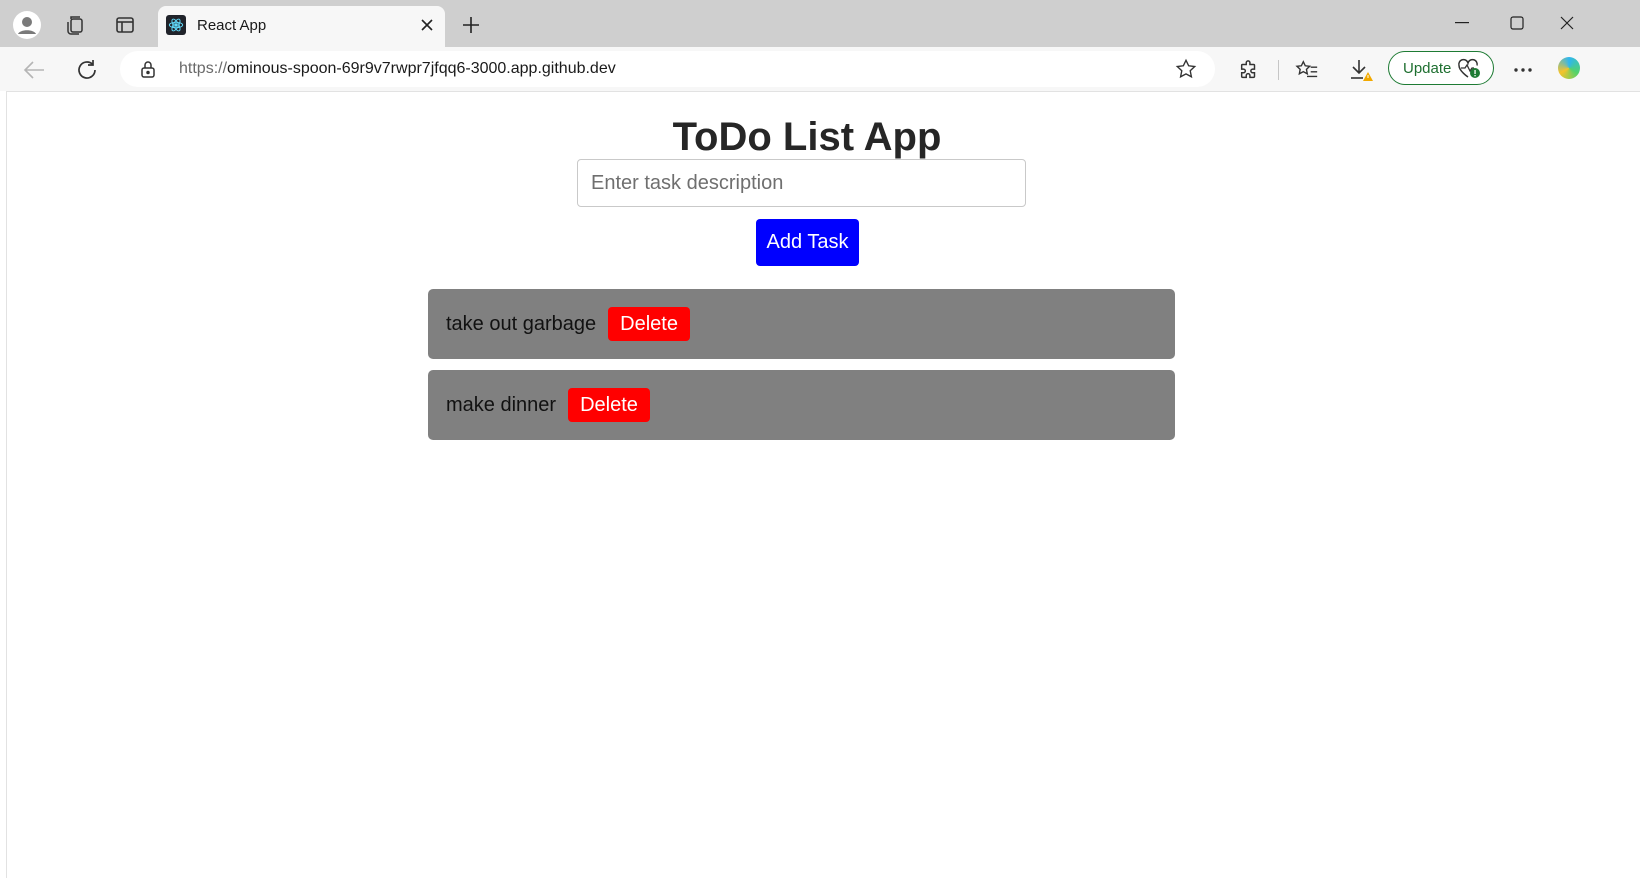 This screenshot has width=1640, height=878. Describe the element at coordinates (807, 242) in the screenshot. I see `add-task-button: Add Task` at that location.